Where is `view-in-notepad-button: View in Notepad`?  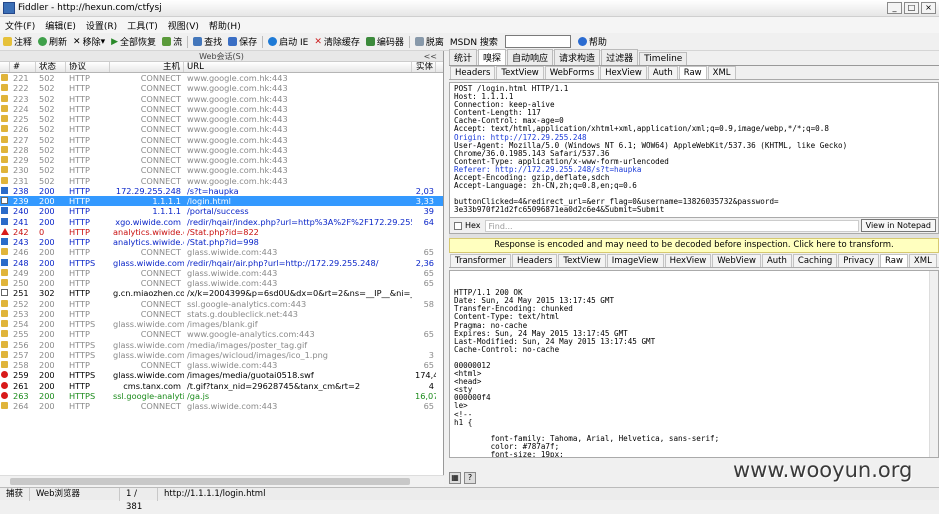 view-in-notepad-button: View in Notepad is located at coordinates (898, 225).